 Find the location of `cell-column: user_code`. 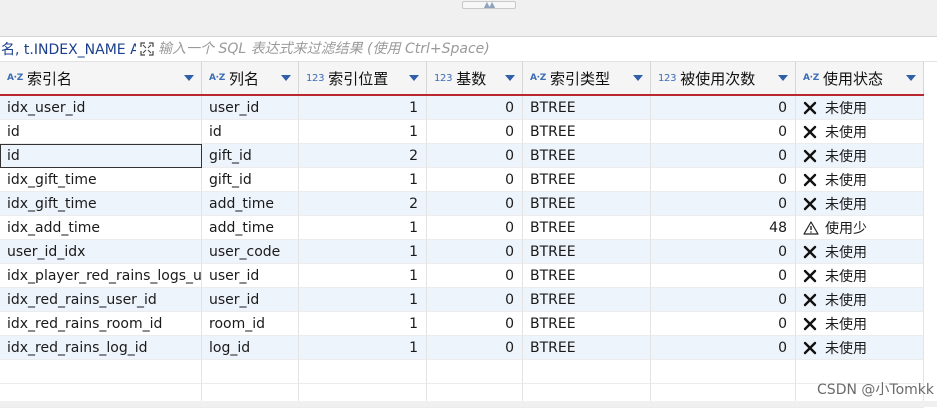

cell-column: user_code is located at coordinates (250, 252).